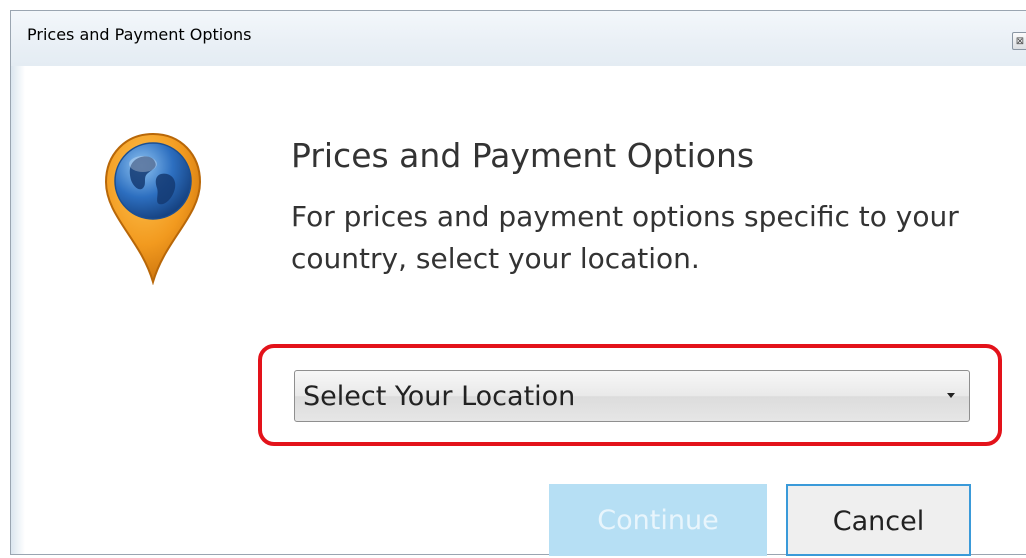 This screenshot has height=558, width=1026. I want to click on window-title: Prices and Payment Options, so click(139, 34).